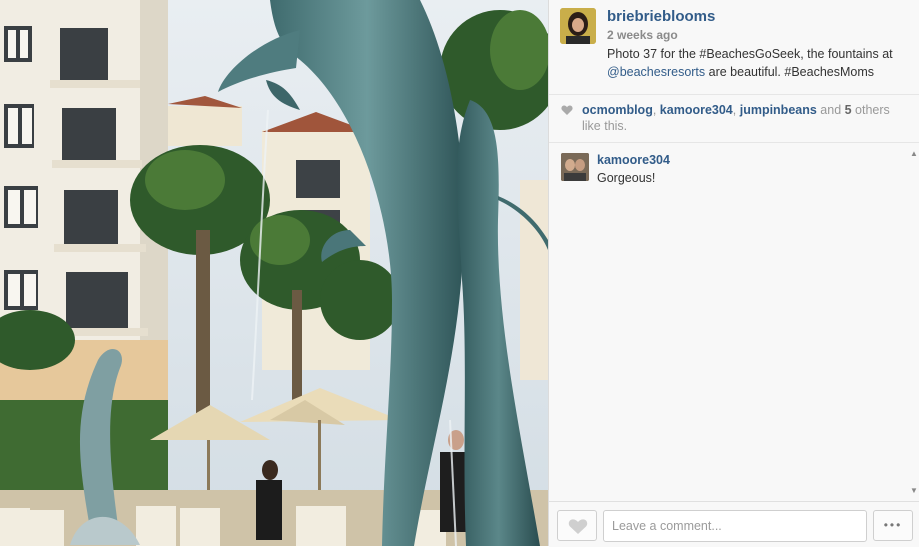 This screenshot has width=919, height=547. I want to click on liker-link: kamoore304, so click(696, 110).